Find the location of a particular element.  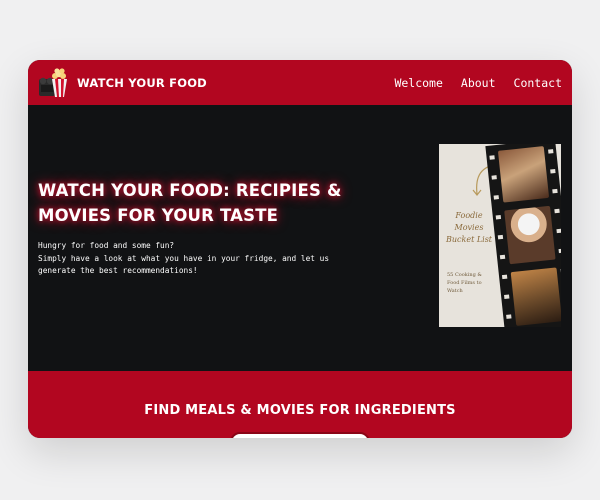

hero-line-1: Hungry for food and some fun? is located at coordinates (106, 245).